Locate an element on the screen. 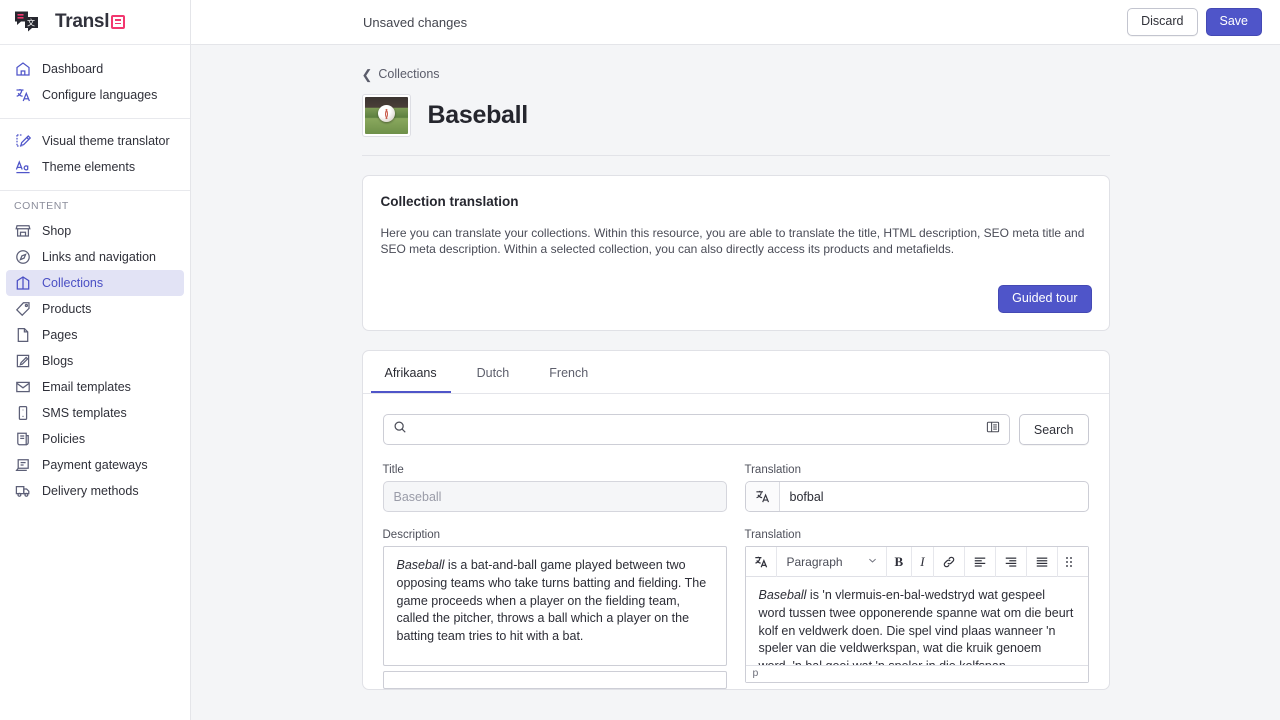 The image size is (1280, 720). brand-name: Transl is located at coordinates (90, 22).